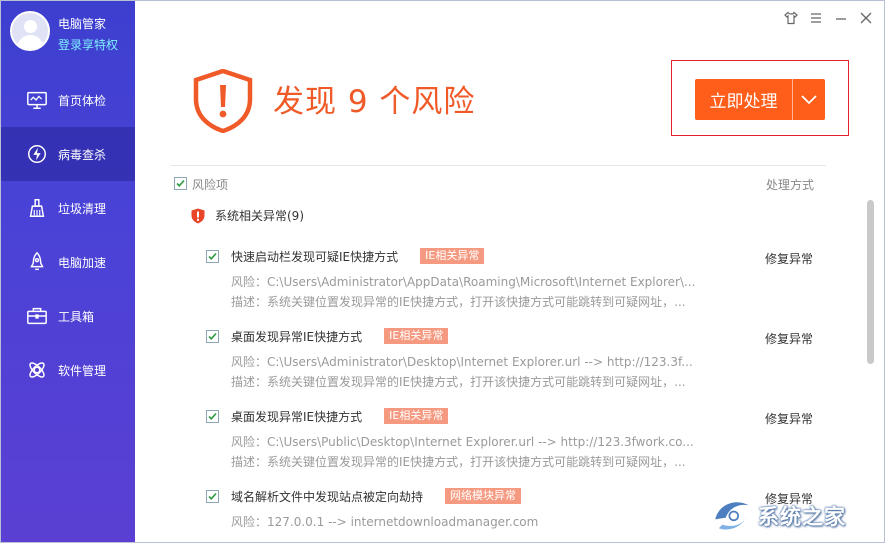  I want to click on monitor-icon, so click(37, 100).